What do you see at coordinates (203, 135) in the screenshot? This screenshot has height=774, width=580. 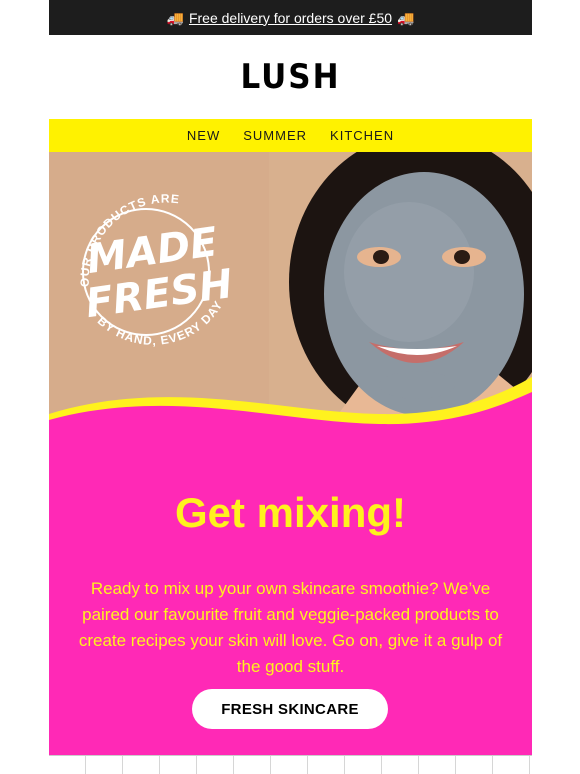 I see `nav-item-new: NEW` at bounding box center [203, 135].